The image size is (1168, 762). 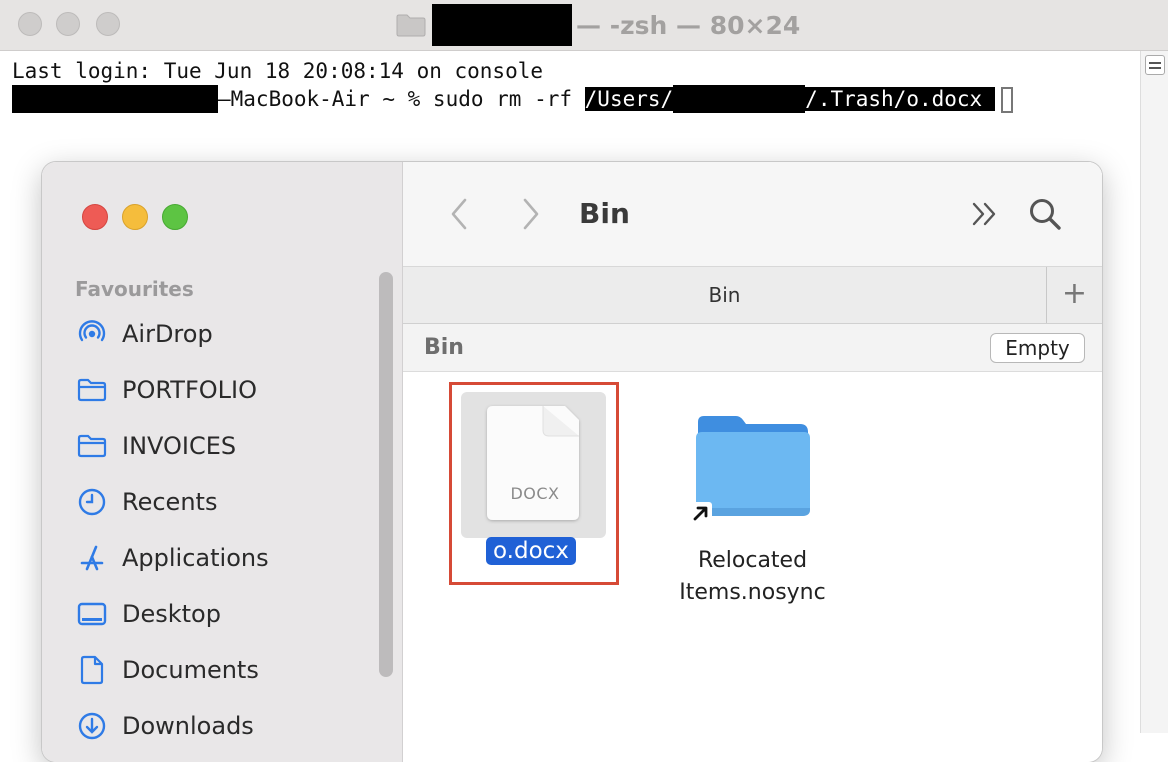 I want to click on tab-bin: Bin, so click(x=724, y=295).